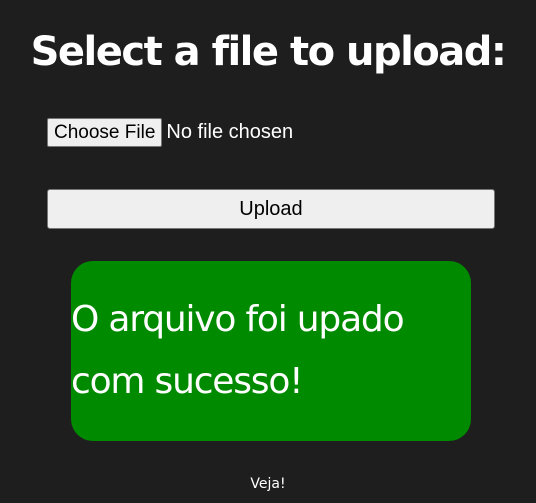 The width and height of the screenshot is (536, 503). I want to click on success-message-text: O arquivo foi upado com sucesso!, so click(238, 350).